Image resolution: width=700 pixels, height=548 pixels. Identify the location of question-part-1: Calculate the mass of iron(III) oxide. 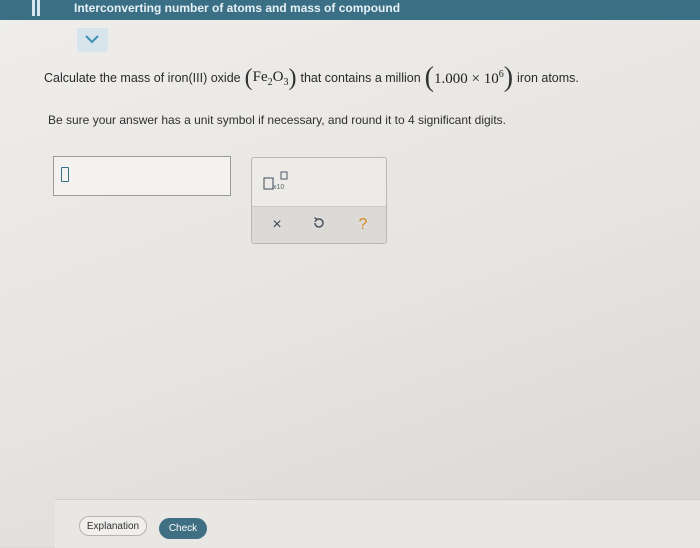
(142, 78).